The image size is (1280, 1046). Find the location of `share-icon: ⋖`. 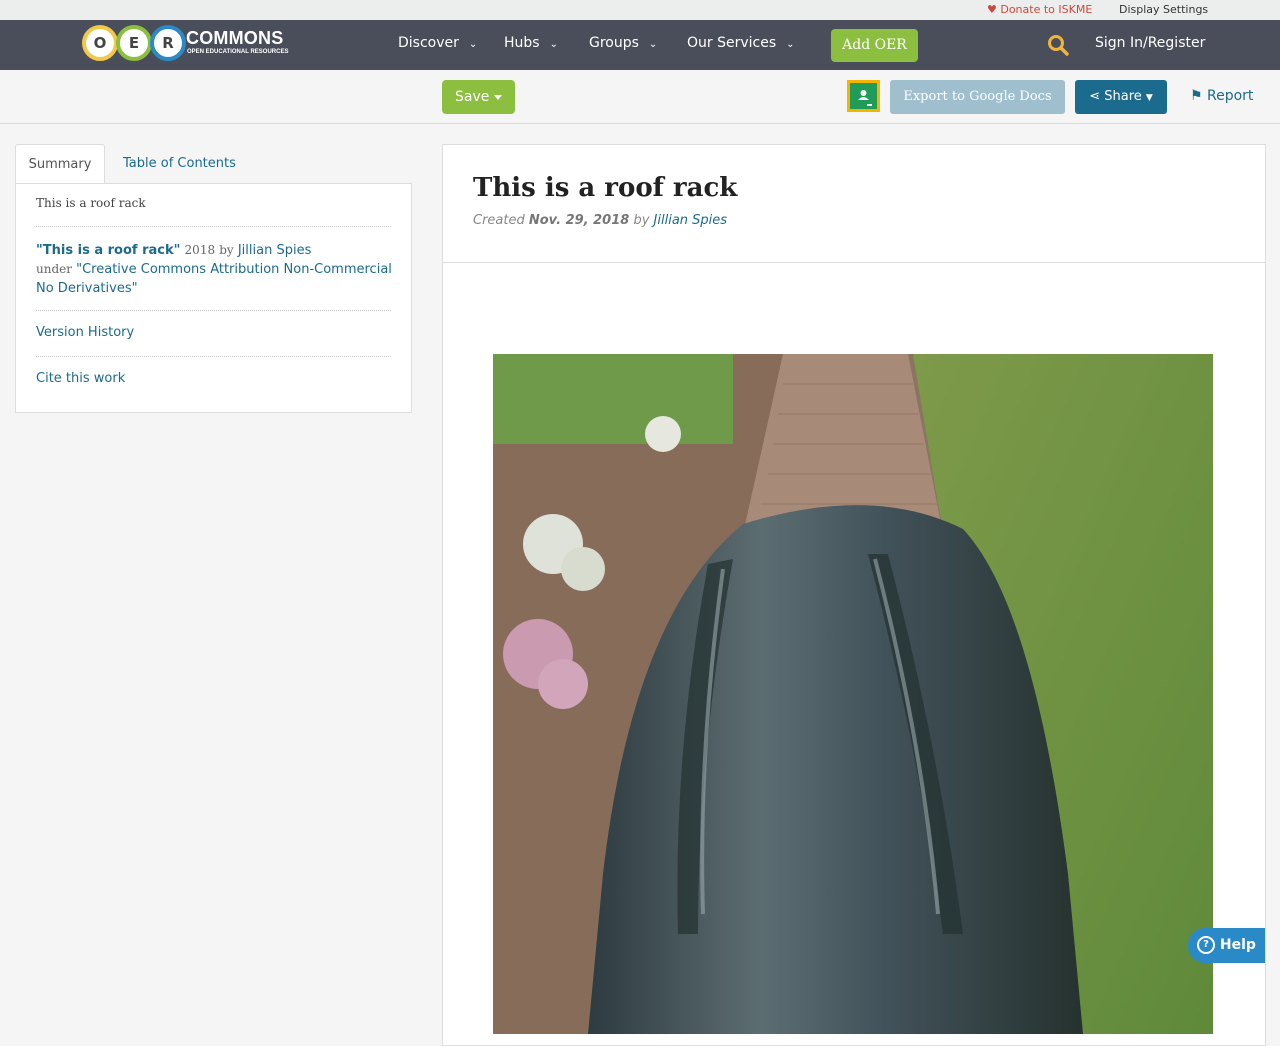

share-icon: ⋖ is located at coordinates (1095, 96).